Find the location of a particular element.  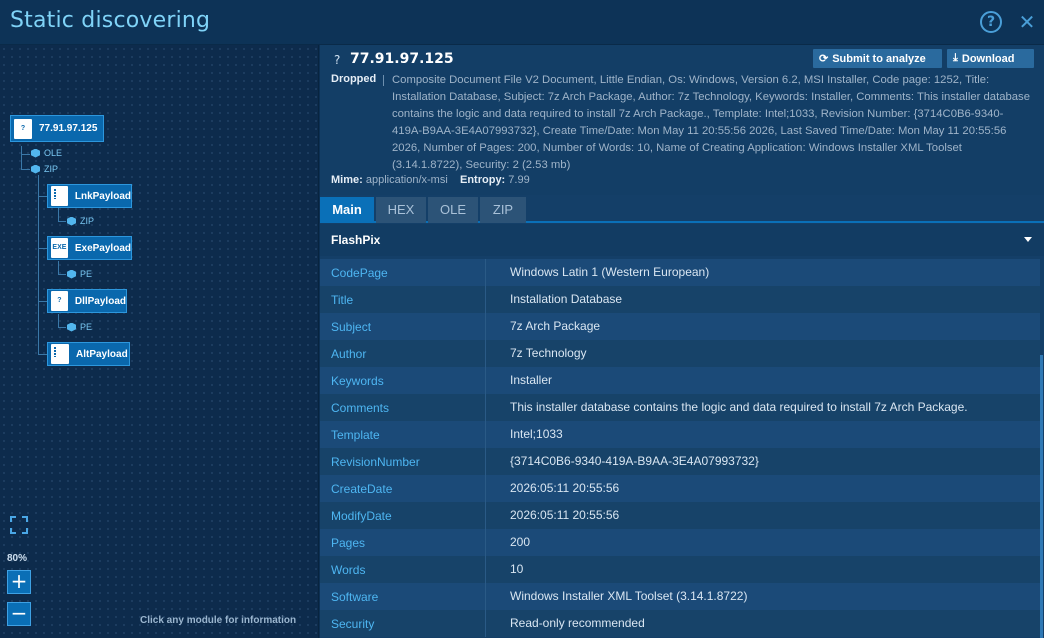

property-key: RevisionNumber is located at coordinates (375, 462).